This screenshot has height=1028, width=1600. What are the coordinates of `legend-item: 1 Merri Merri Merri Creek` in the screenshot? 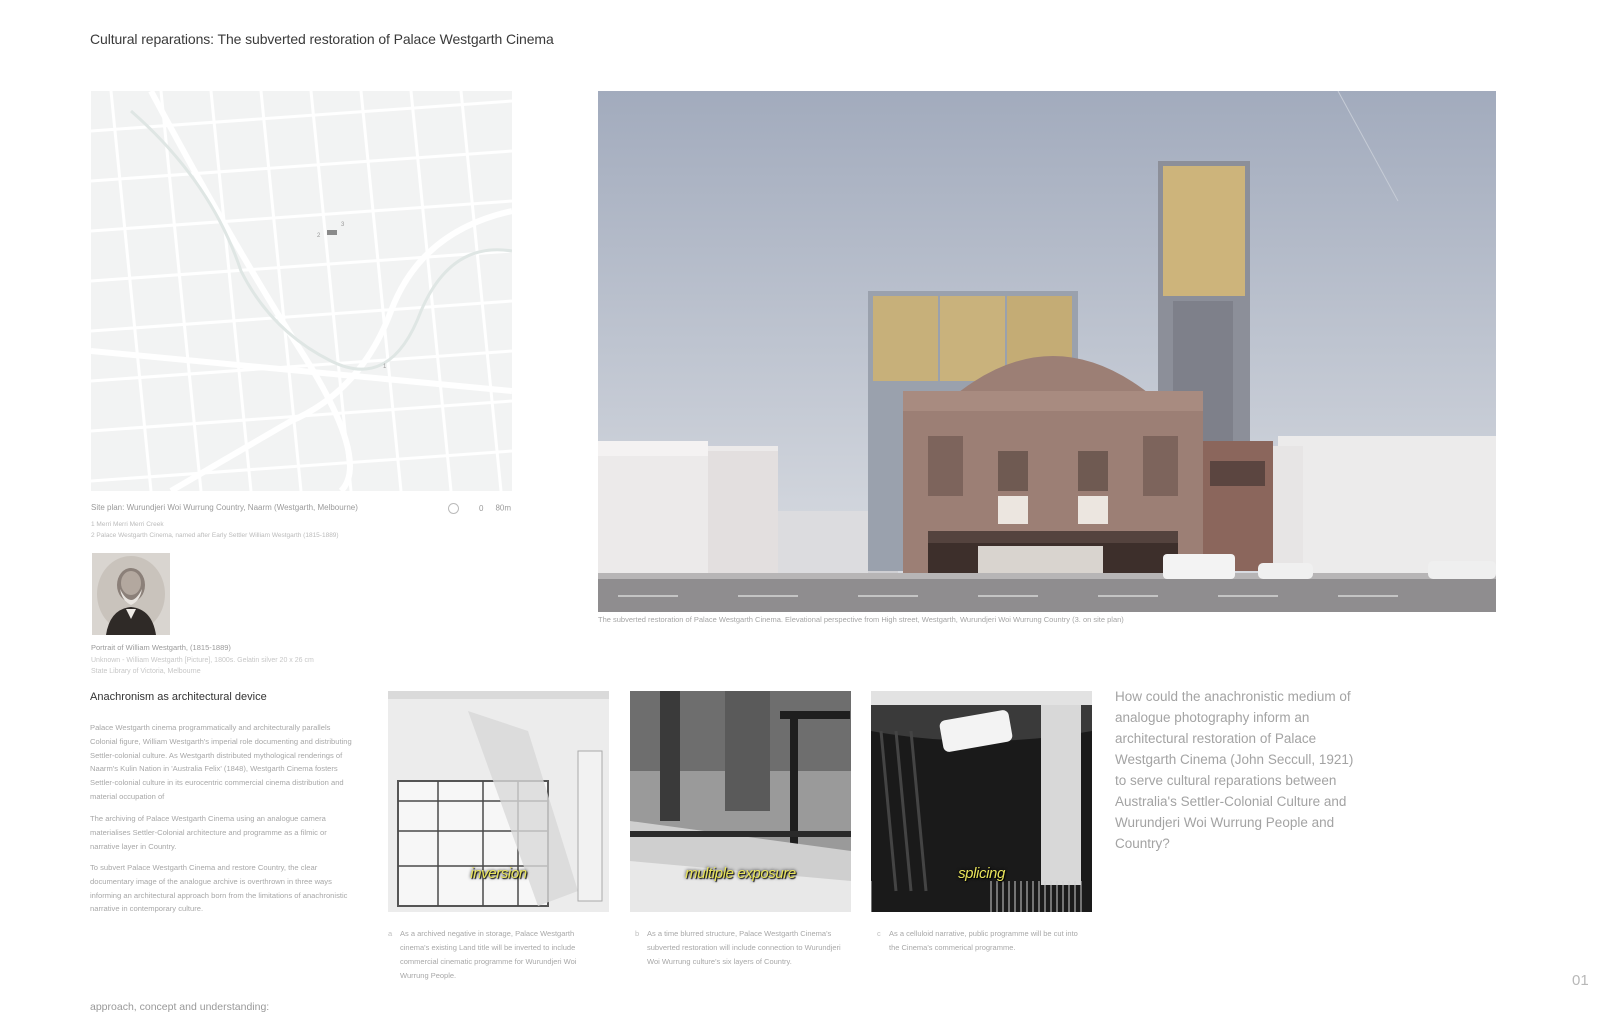 It's located at (127, 524).